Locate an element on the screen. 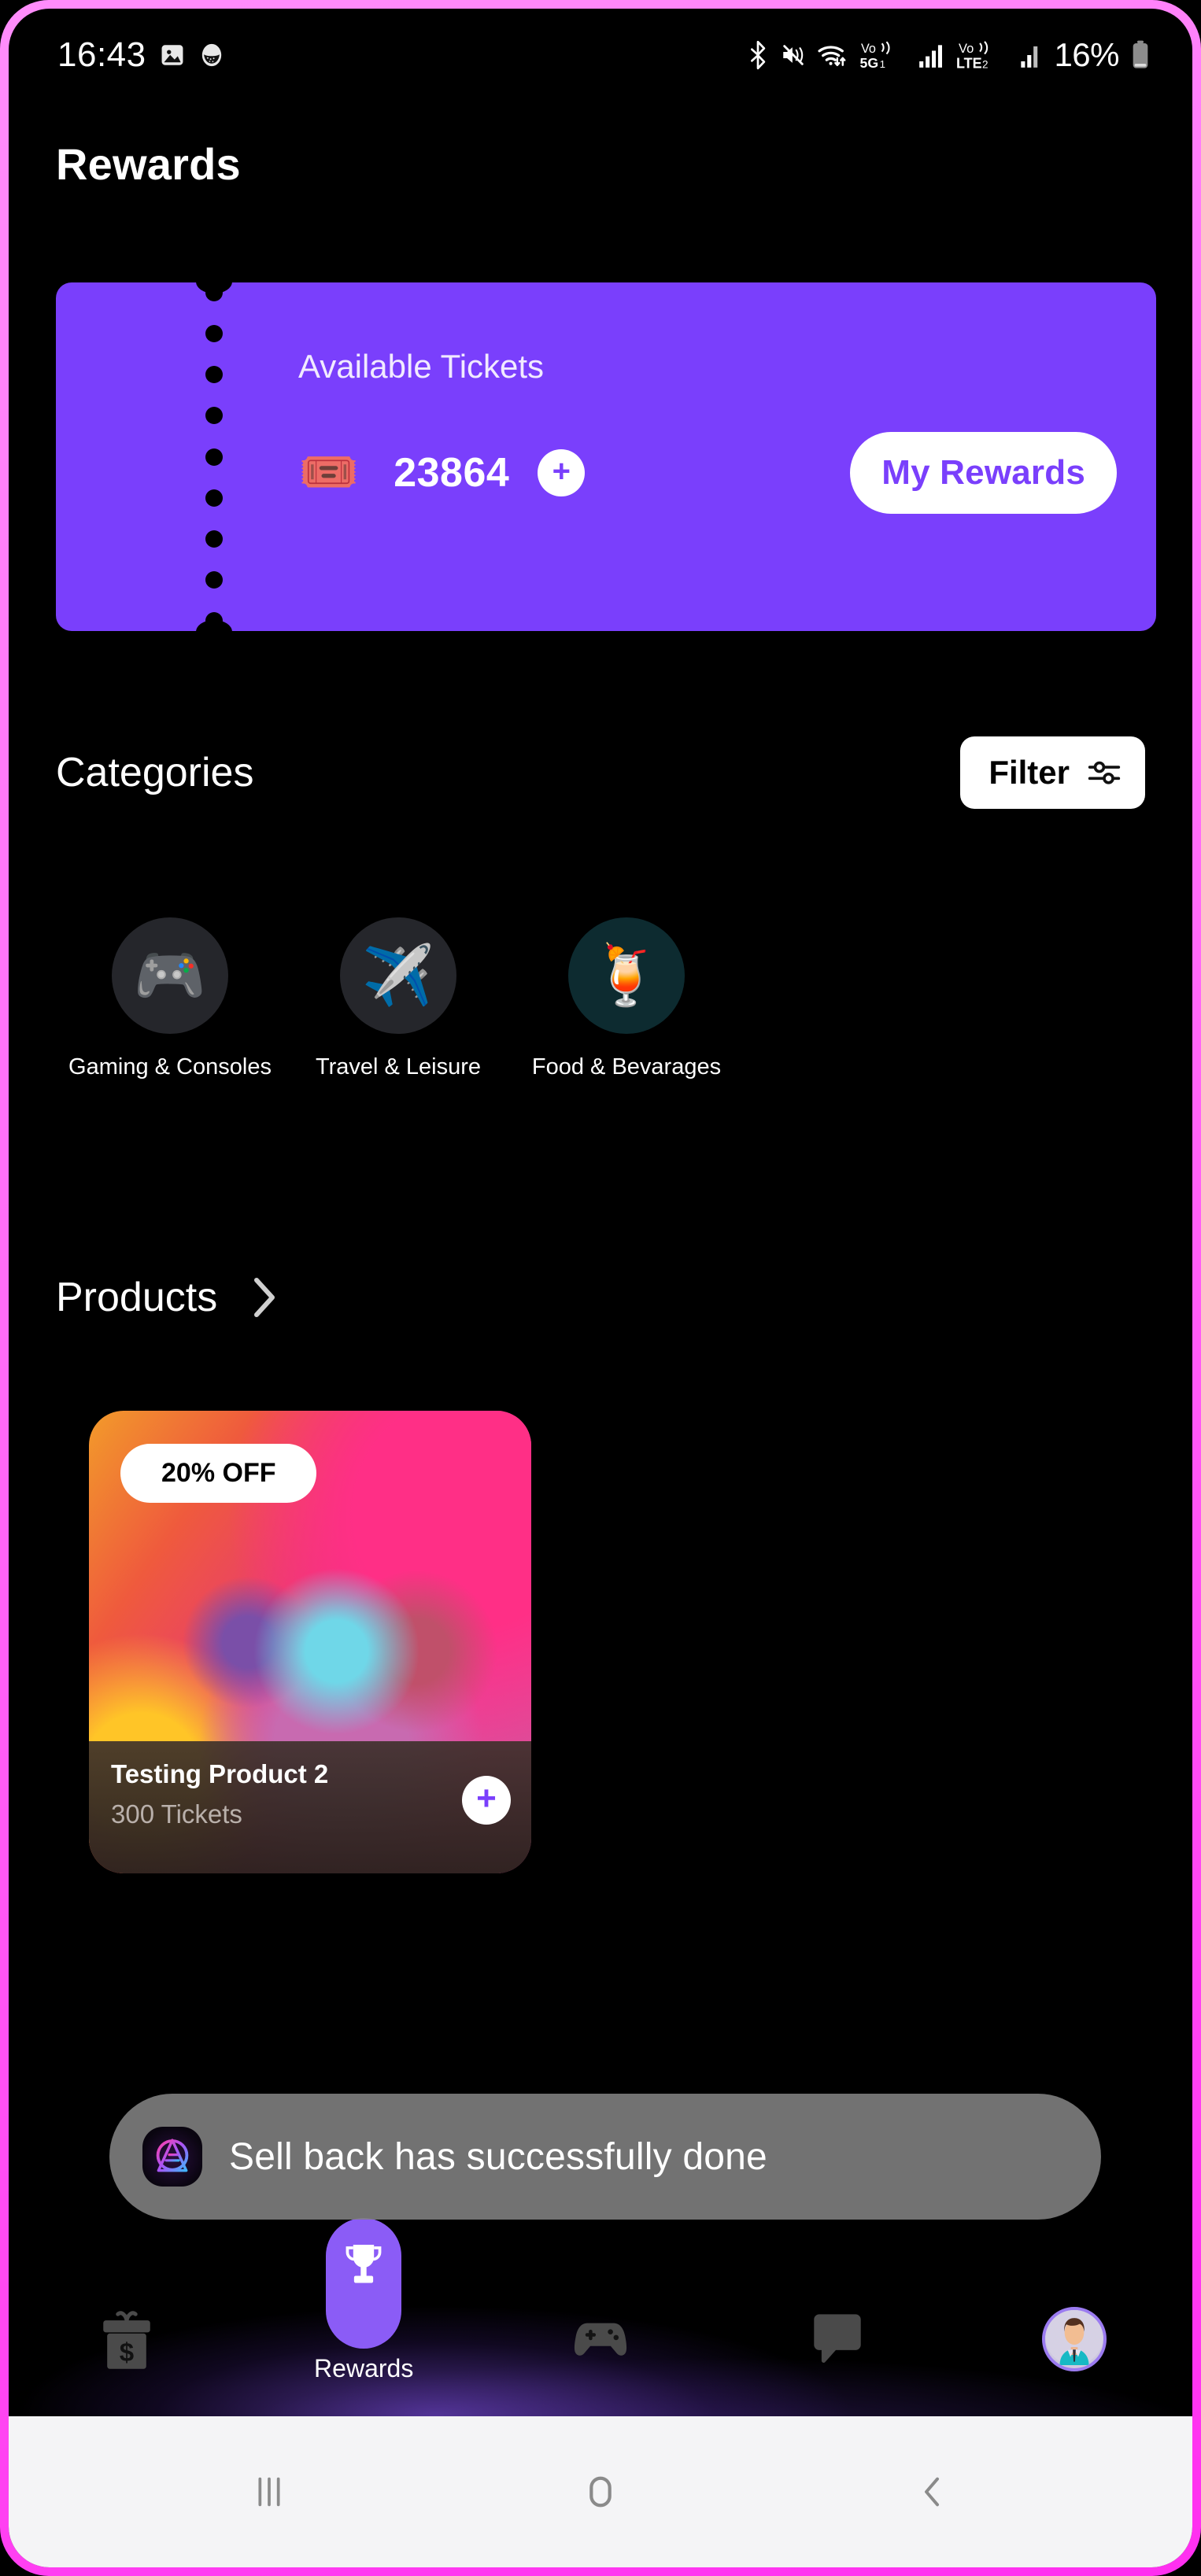 This screenshot has width=1201, height=2576. nav-item-chat is located at coordinates (837, 2339).